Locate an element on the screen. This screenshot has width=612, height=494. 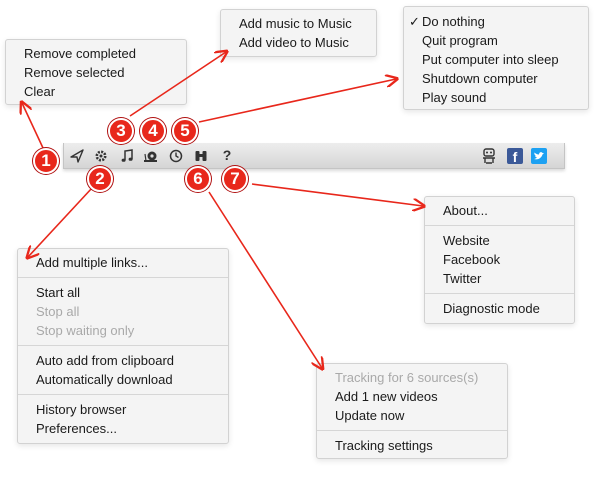
badge-4: 4 is located at coordinates (153, 131).